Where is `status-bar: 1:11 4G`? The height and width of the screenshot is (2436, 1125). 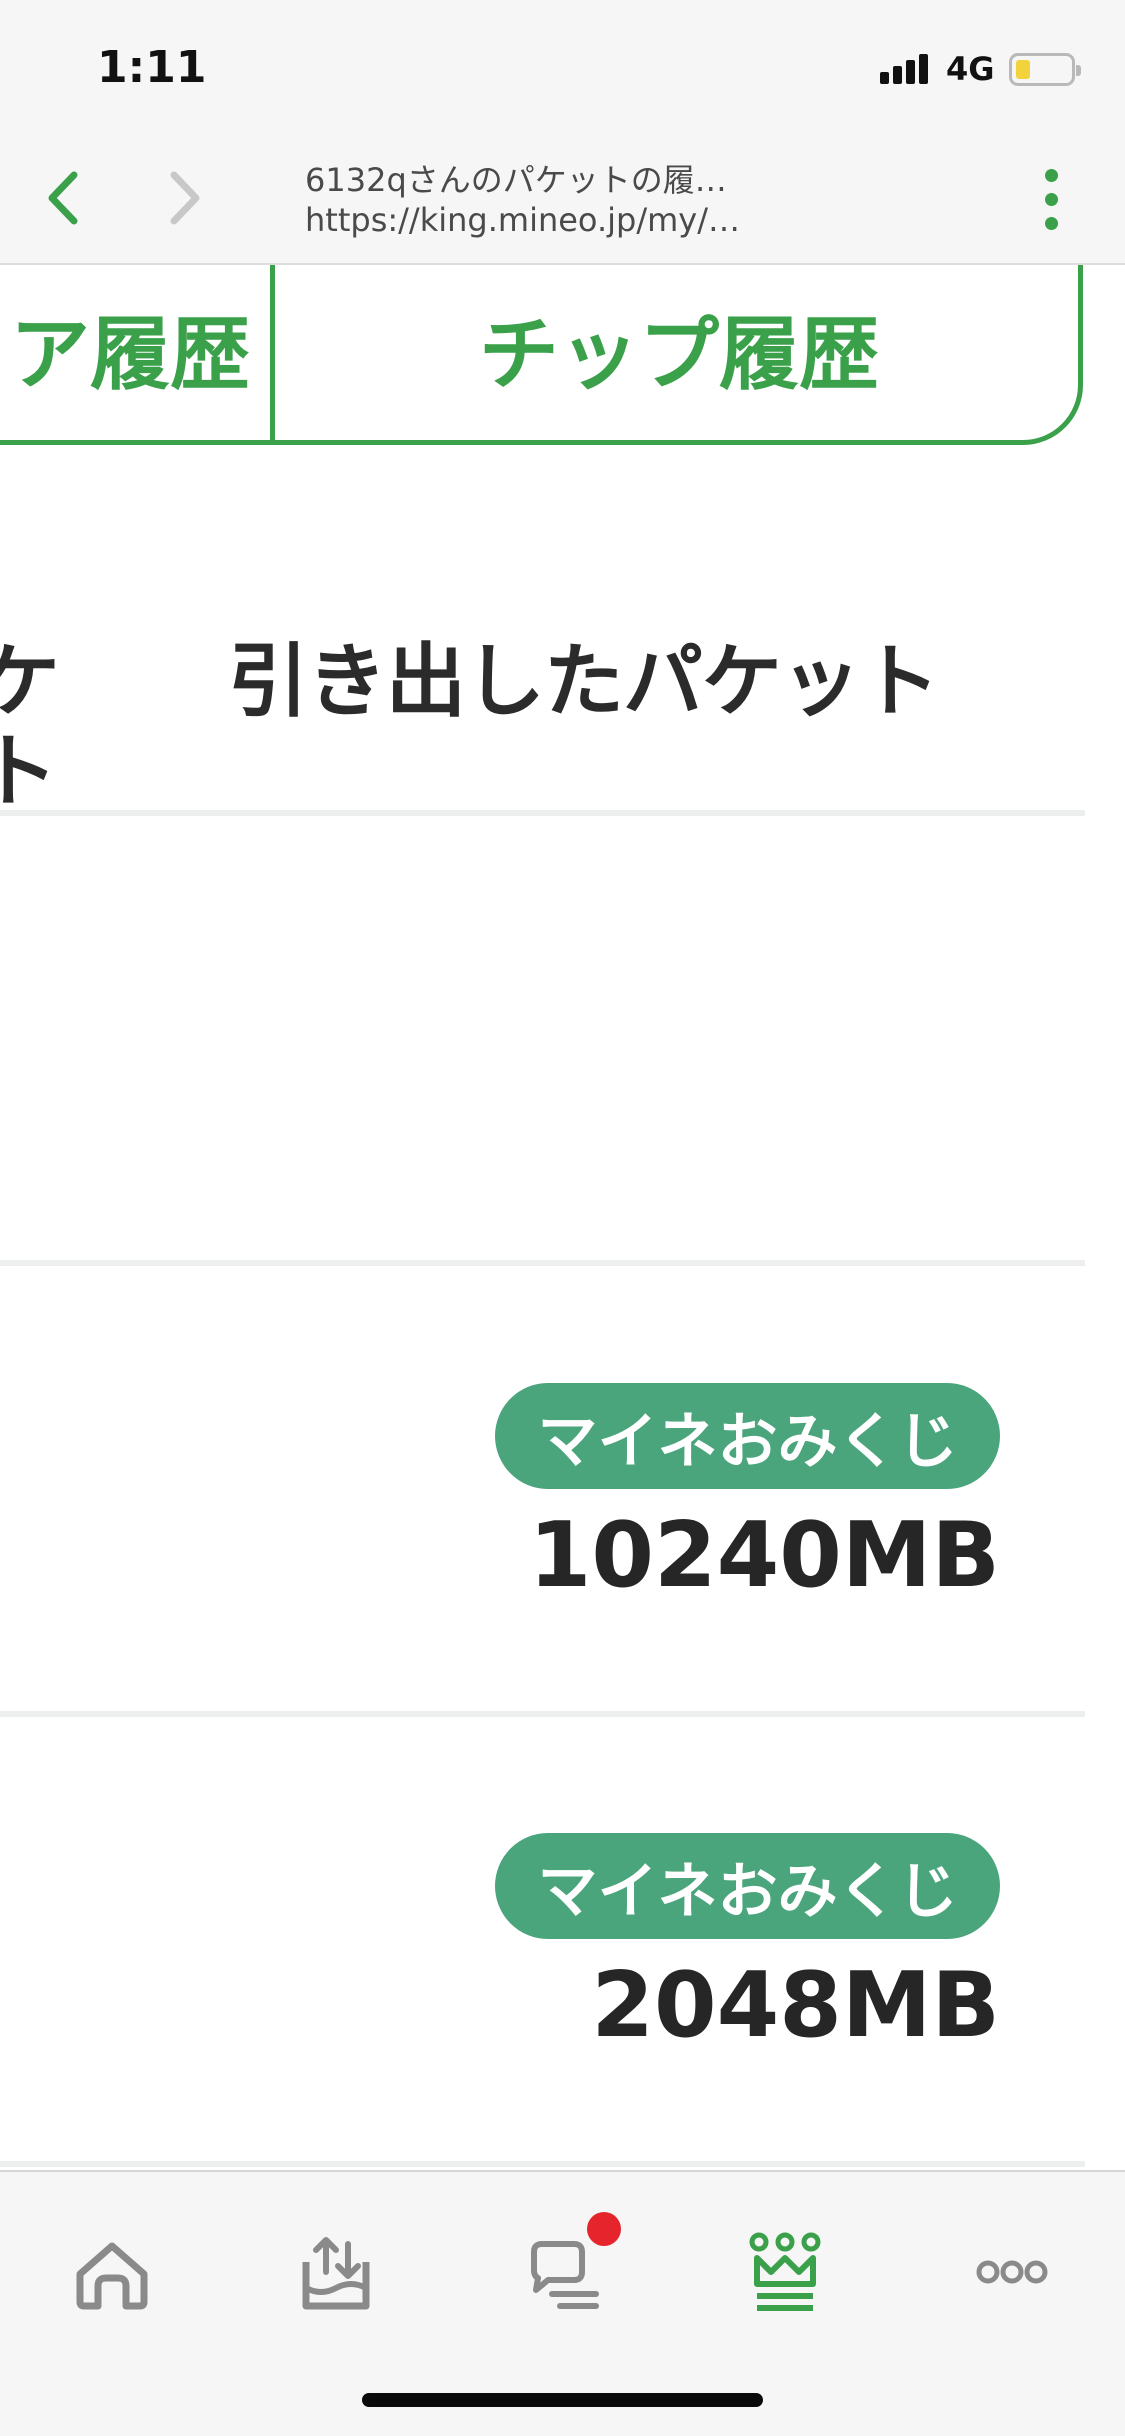 status-bar: 1:11 4G is located at coordinates (562, 67).